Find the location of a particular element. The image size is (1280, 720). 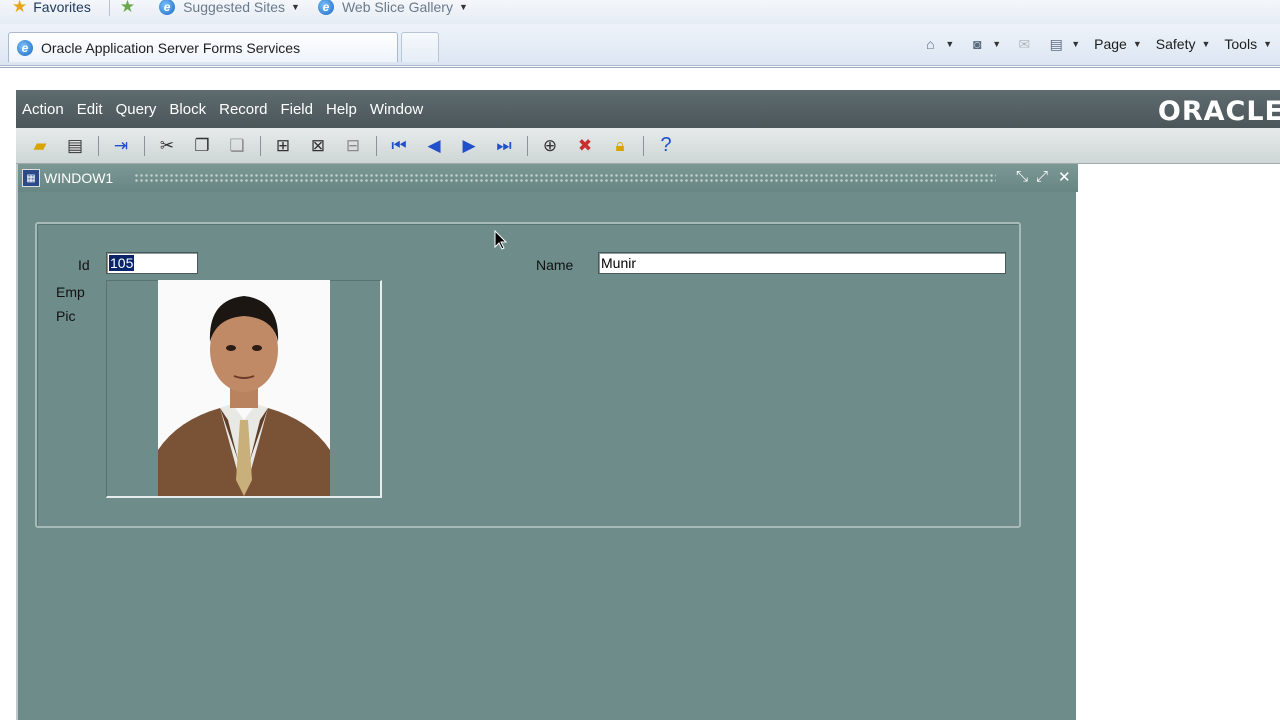

copy-icon: ❐ is located at coordinates (202, 146).